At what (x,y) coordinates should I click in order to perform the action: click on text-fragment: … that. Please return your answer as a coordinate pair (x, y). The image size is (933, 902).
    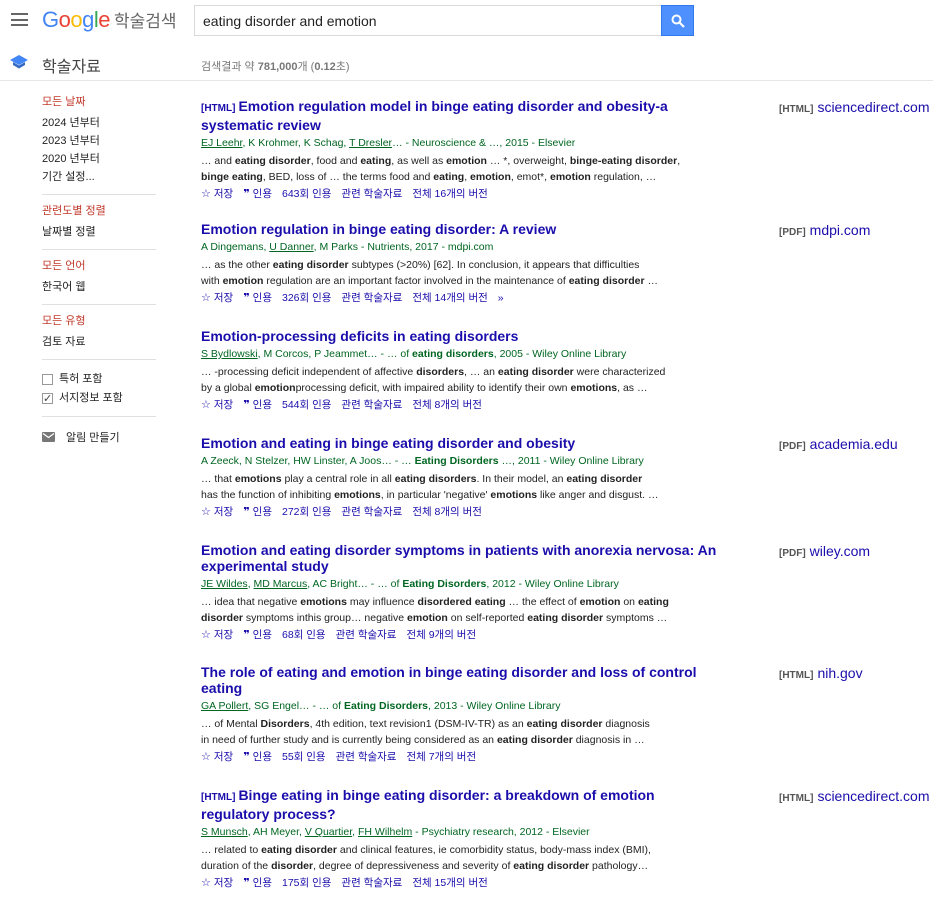
    Looking at the image, I should click on (218, 479).